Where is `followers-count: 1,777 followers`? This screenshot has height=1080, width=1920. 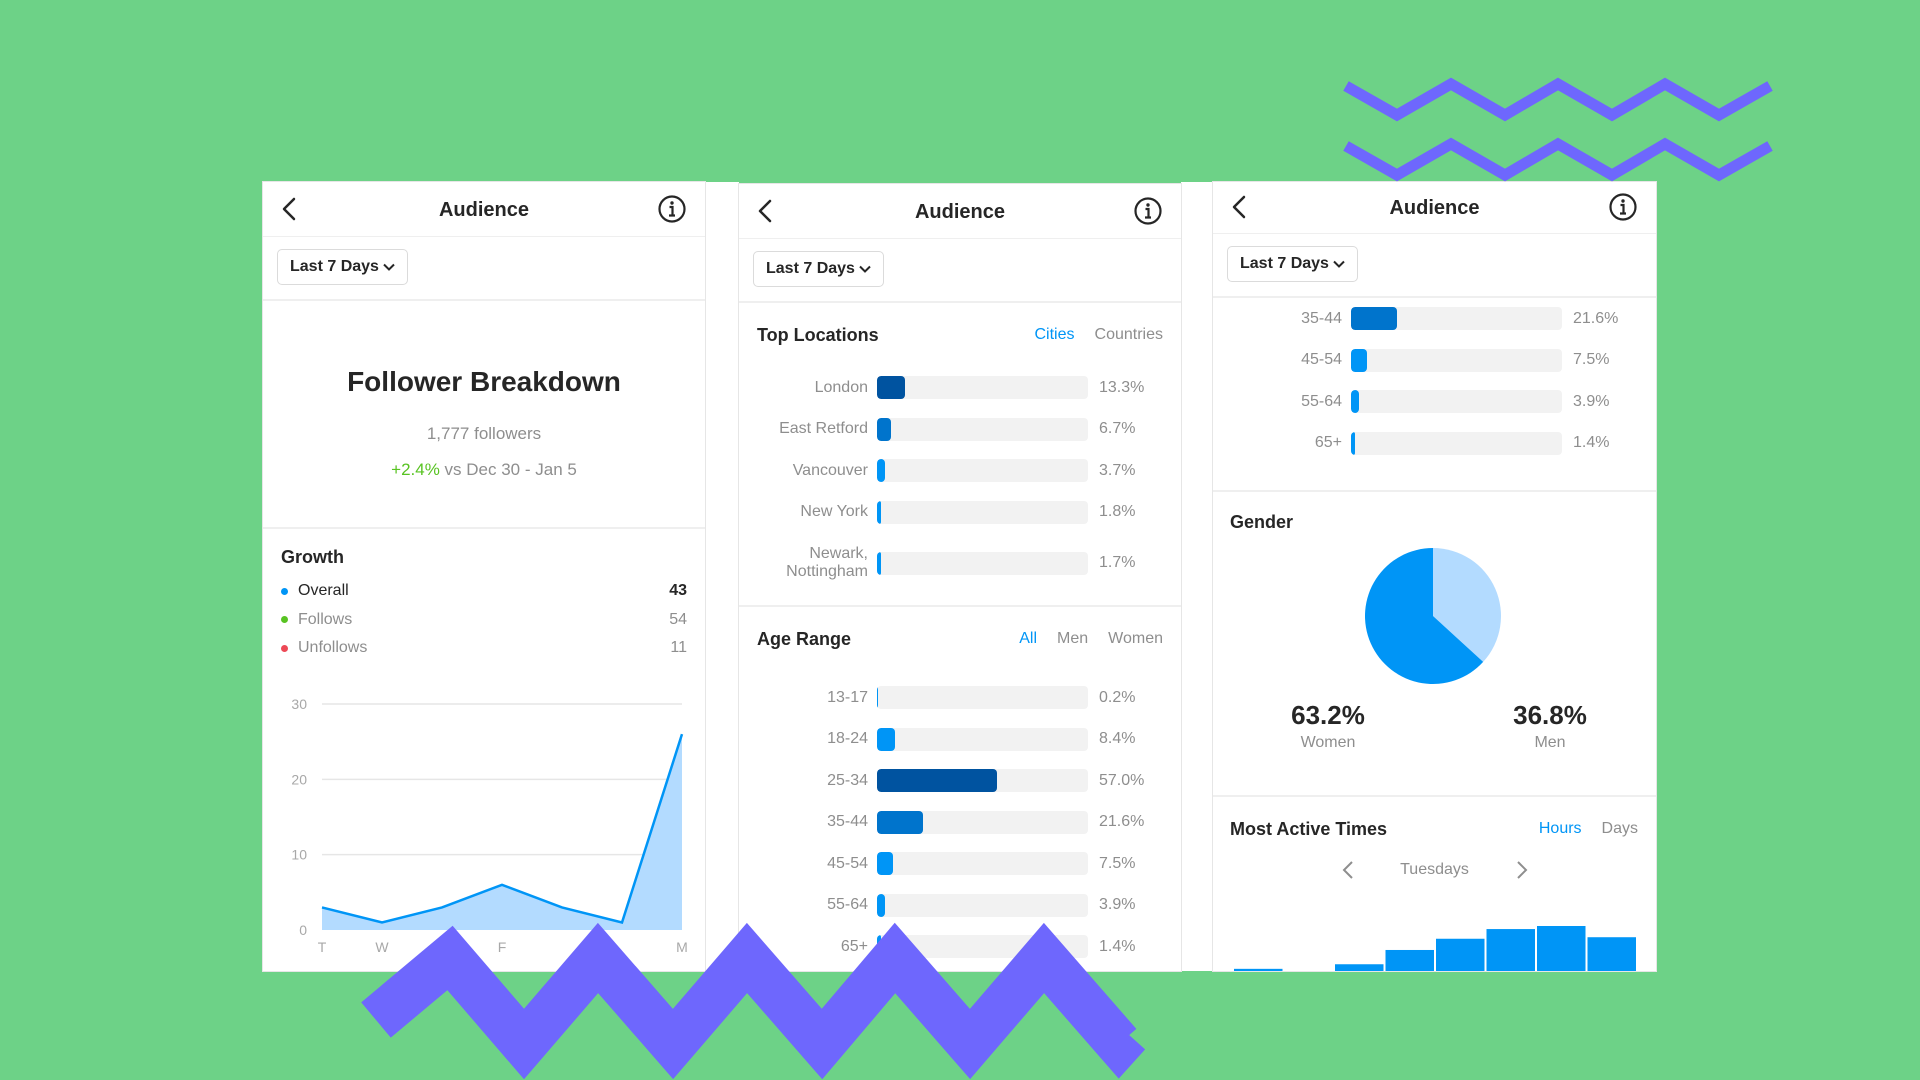 followers-count: 1,777 followers is located at coordinates (484, 433).